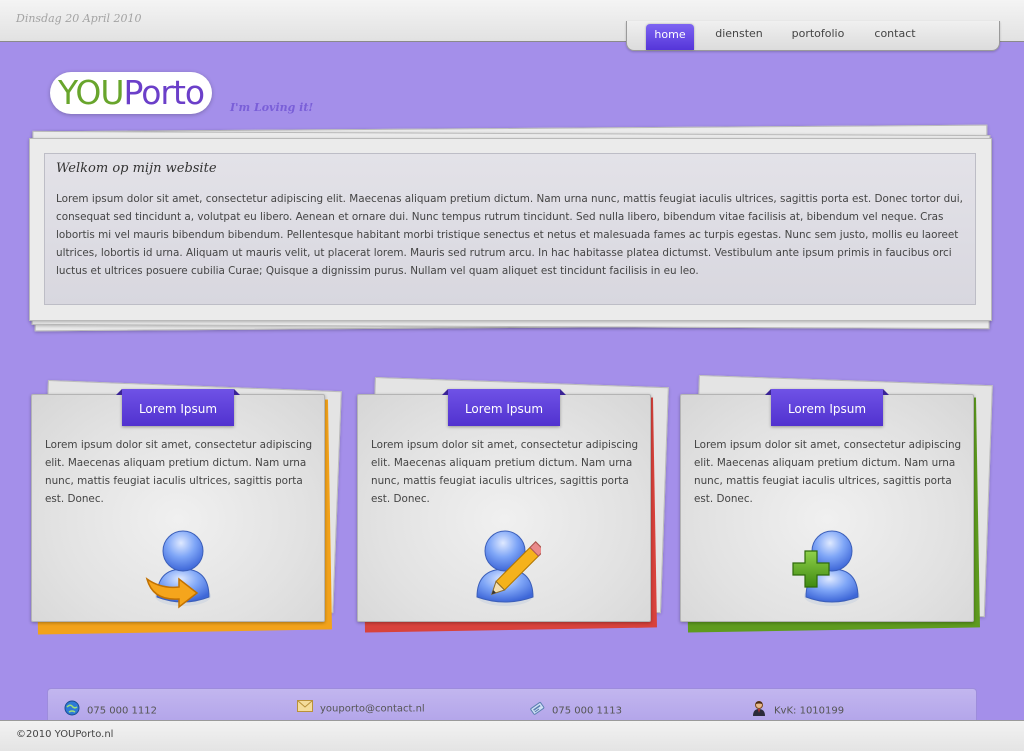 This screenshot has width=1024, height=751. Describe the element at coordinates (72, 710) in the screenshot. I see `globe-icon` at that location.